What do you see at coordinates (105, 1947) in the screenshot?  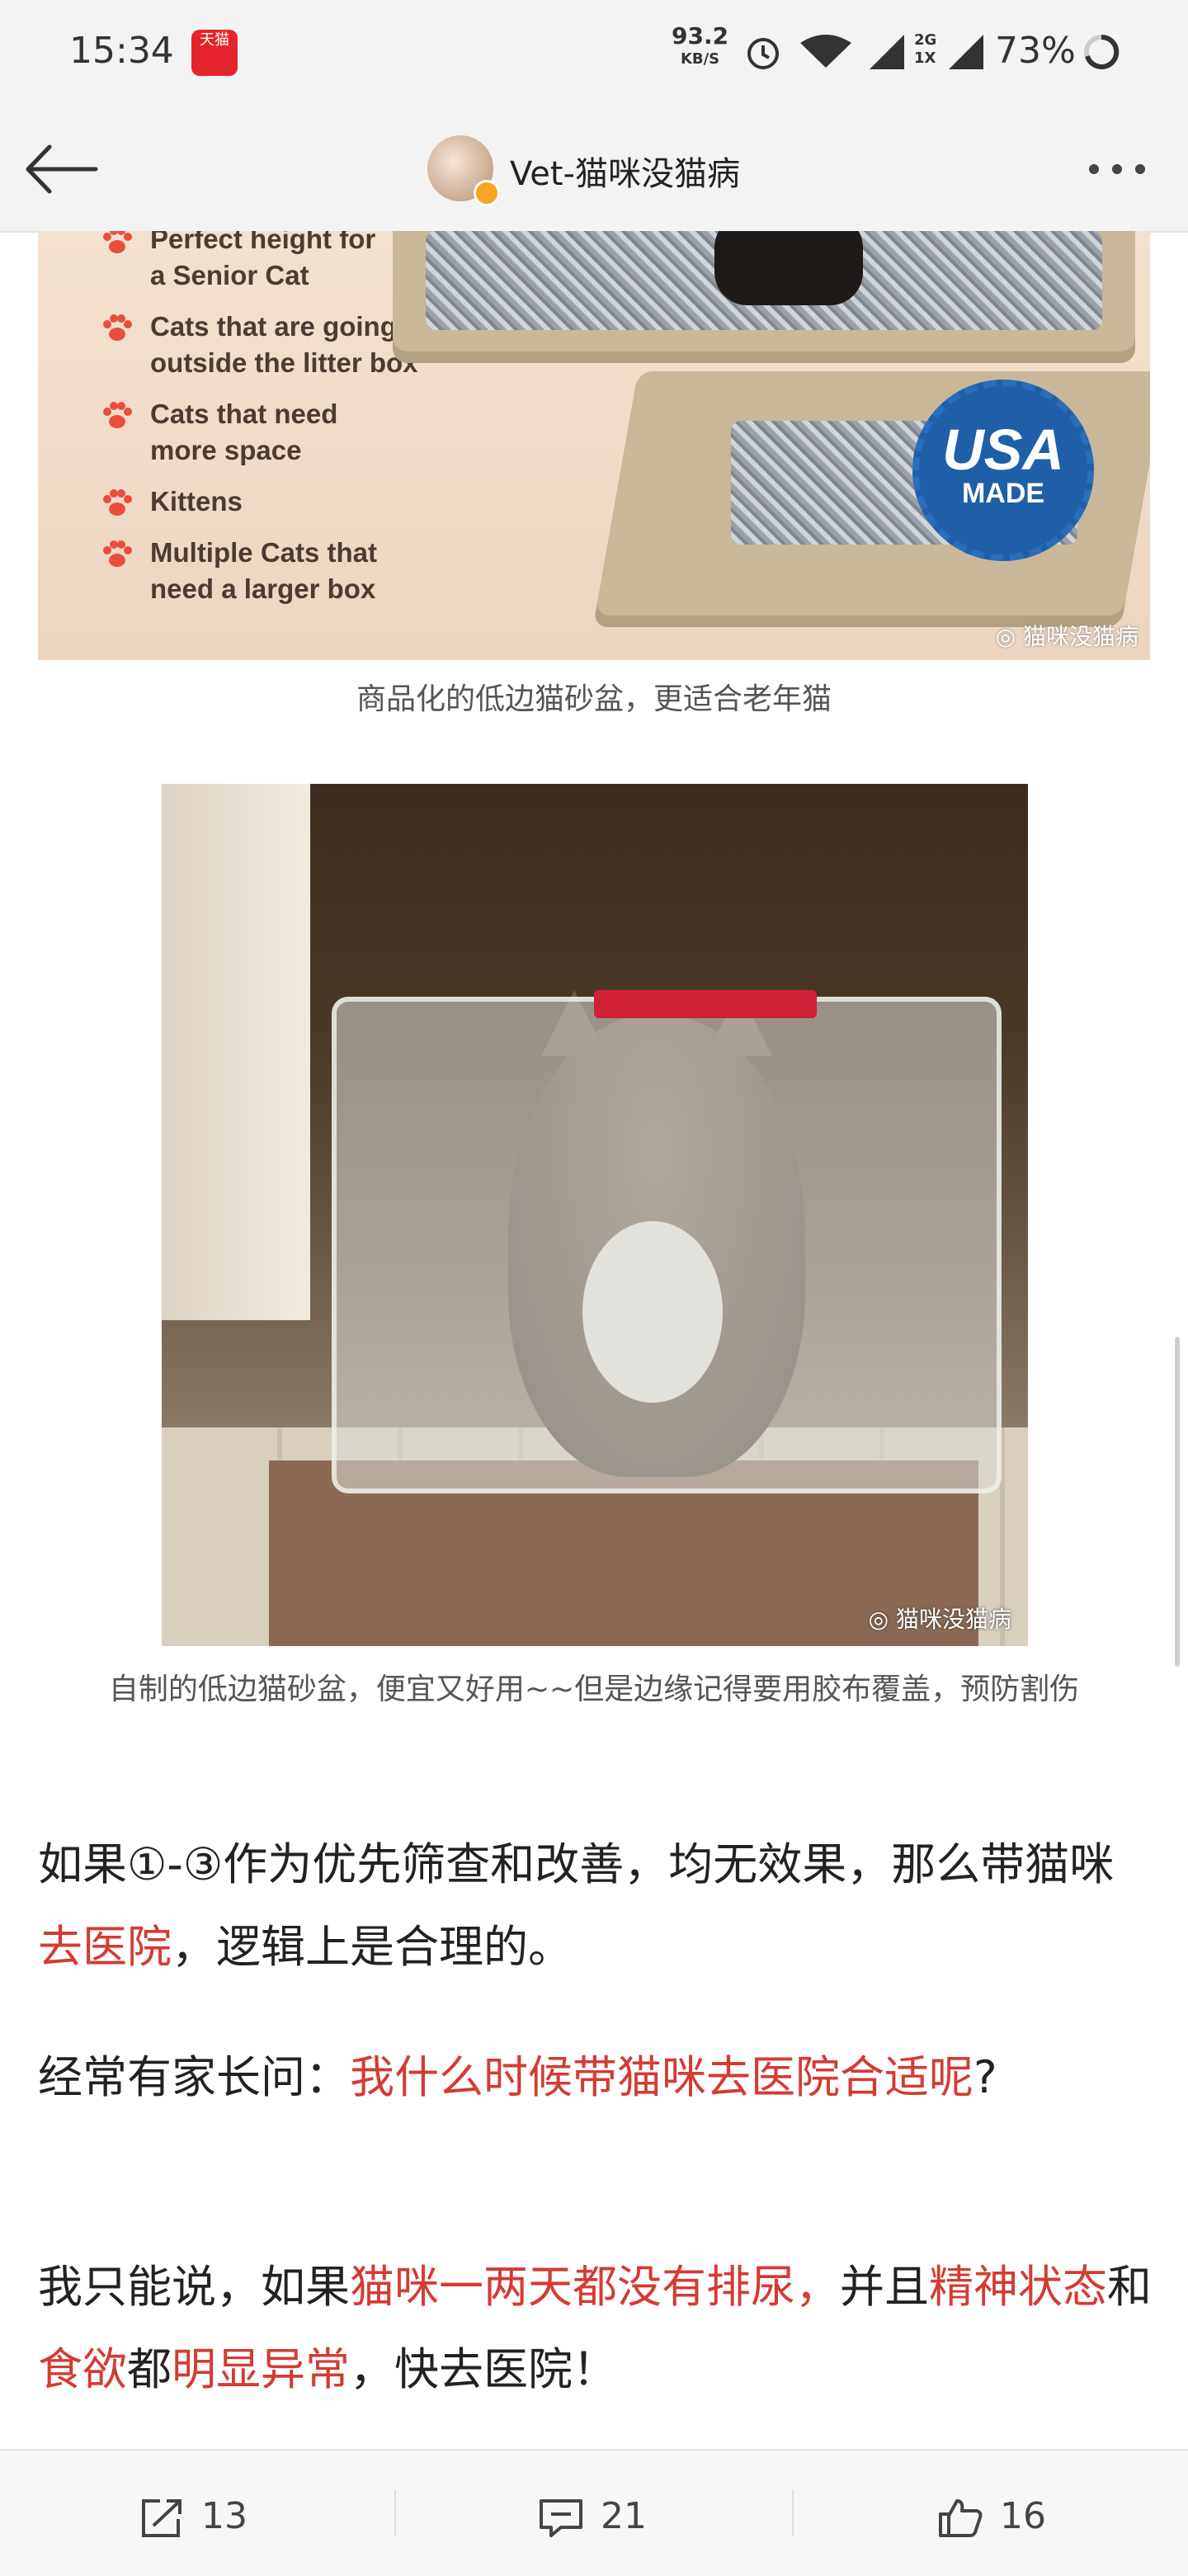 I see `highlight-text: 去医院` at bounding box center [105, 1947].